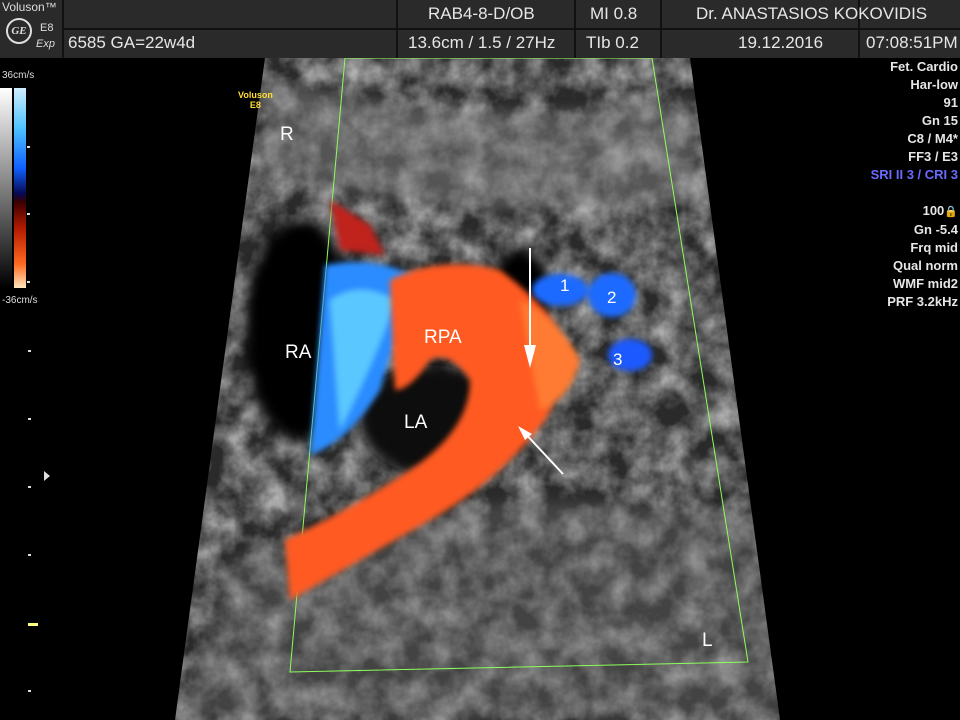 The image size is (960, 720). I want to click on param-freq: Frq mid, so click(934, 247).